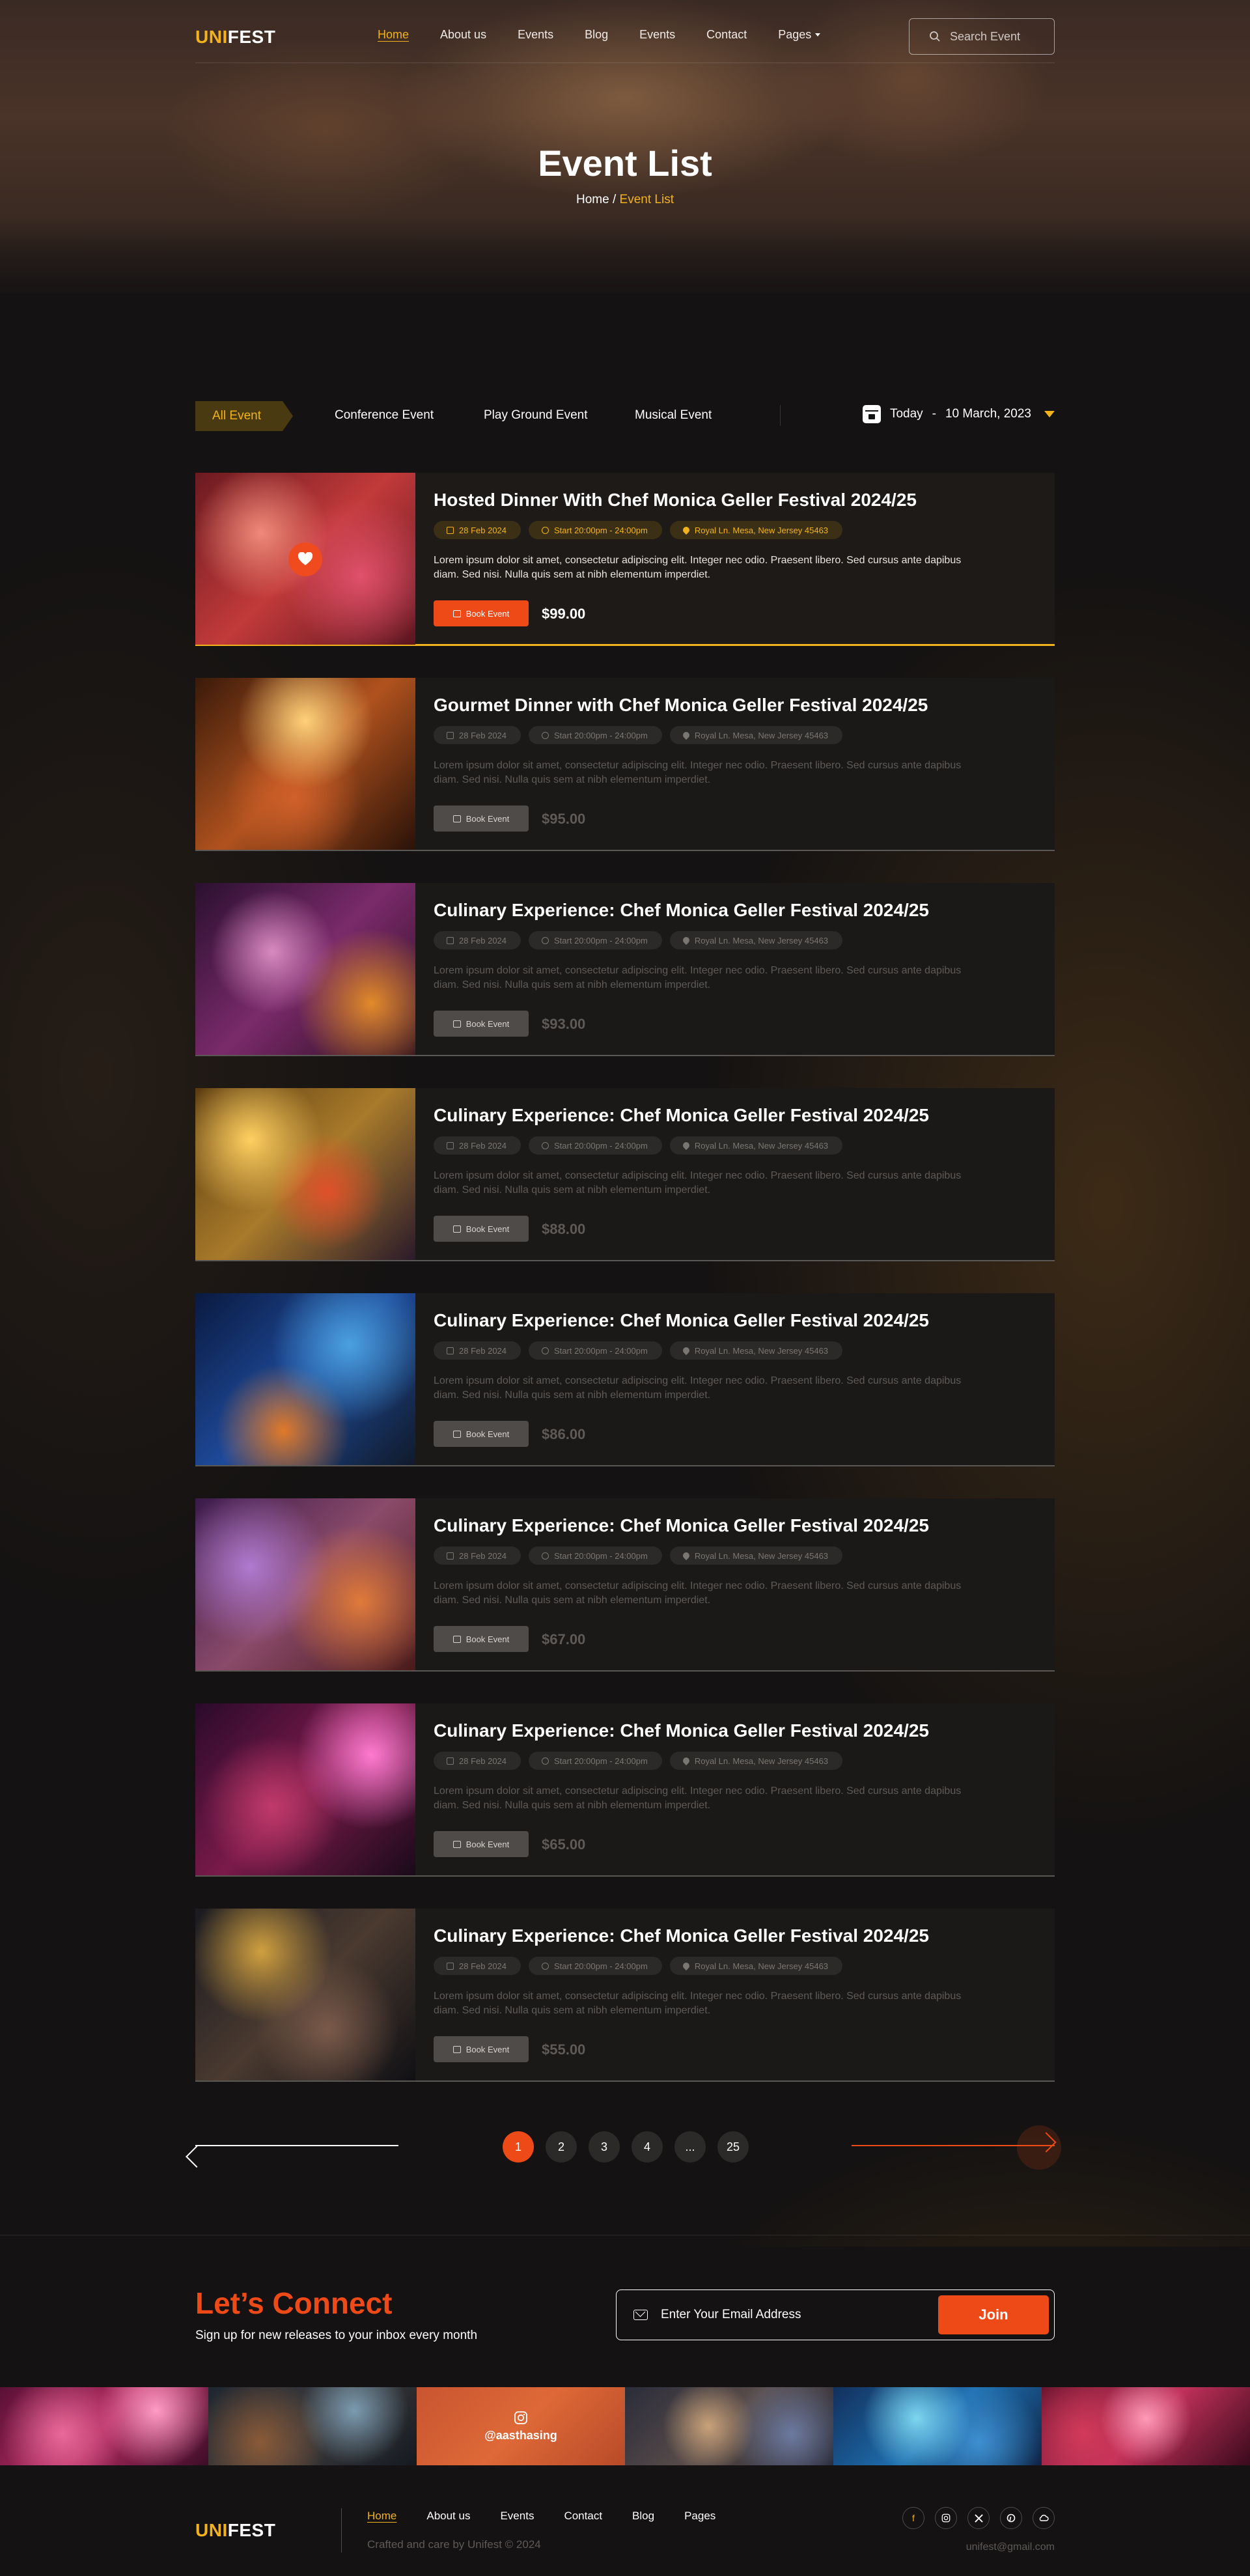 This screenshot has width=1250, height=2576. What do you see at coordinates (673, 416) in the screenshot?
I see `tab-musical-event: Musical Event` at bounding box center [673, 416].